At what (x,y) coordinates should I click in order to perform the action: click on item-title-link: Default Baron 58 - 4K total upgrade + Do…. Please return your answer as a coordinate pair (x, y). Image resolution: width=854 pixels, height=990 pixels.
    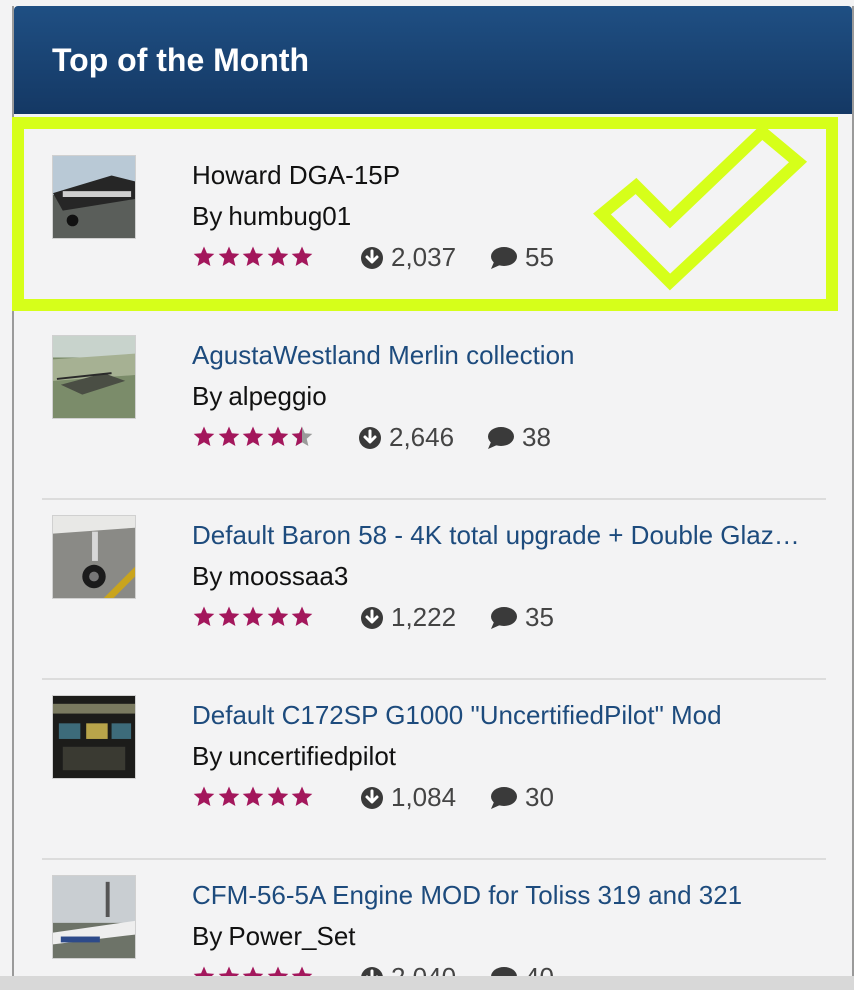
    Looking at the image, I should click on (497, 535).